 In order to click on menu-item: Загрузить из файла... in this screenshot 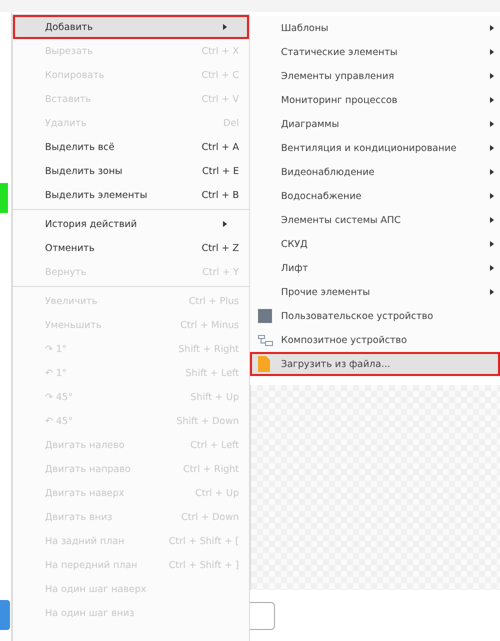, I will do `click(375, 364)`.